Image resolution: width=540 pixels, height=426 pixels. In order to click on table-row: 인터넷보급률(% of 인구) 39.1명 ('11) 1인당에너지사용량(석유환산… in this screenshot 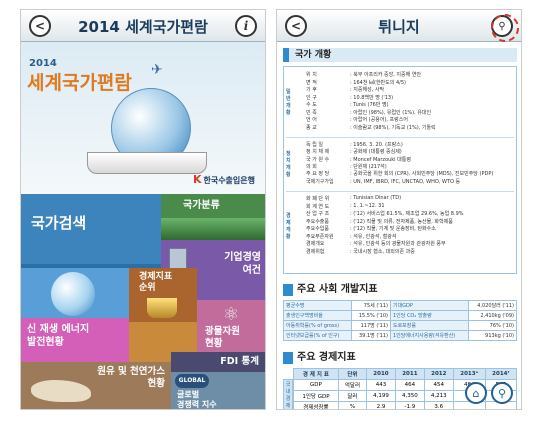, I will do `click(400, 335)`.